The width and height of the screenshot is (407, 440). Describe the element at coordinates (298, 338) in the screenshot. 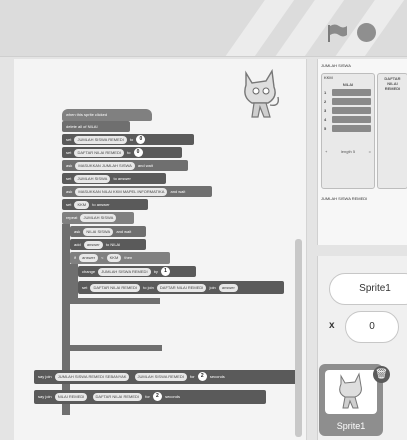

I see `code-scrollbar` at that location.